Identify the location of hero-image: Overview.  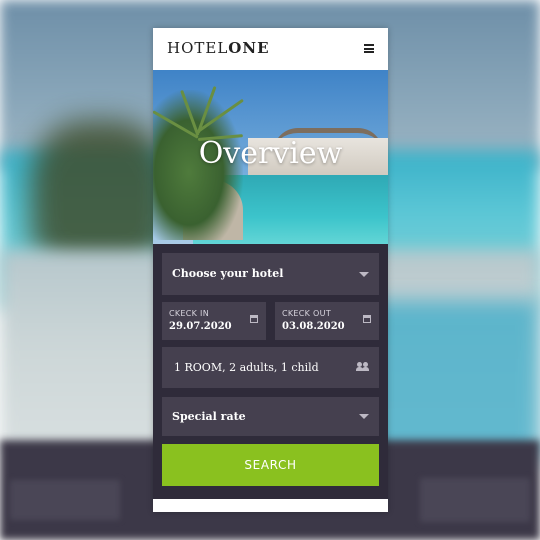
(270, 157).